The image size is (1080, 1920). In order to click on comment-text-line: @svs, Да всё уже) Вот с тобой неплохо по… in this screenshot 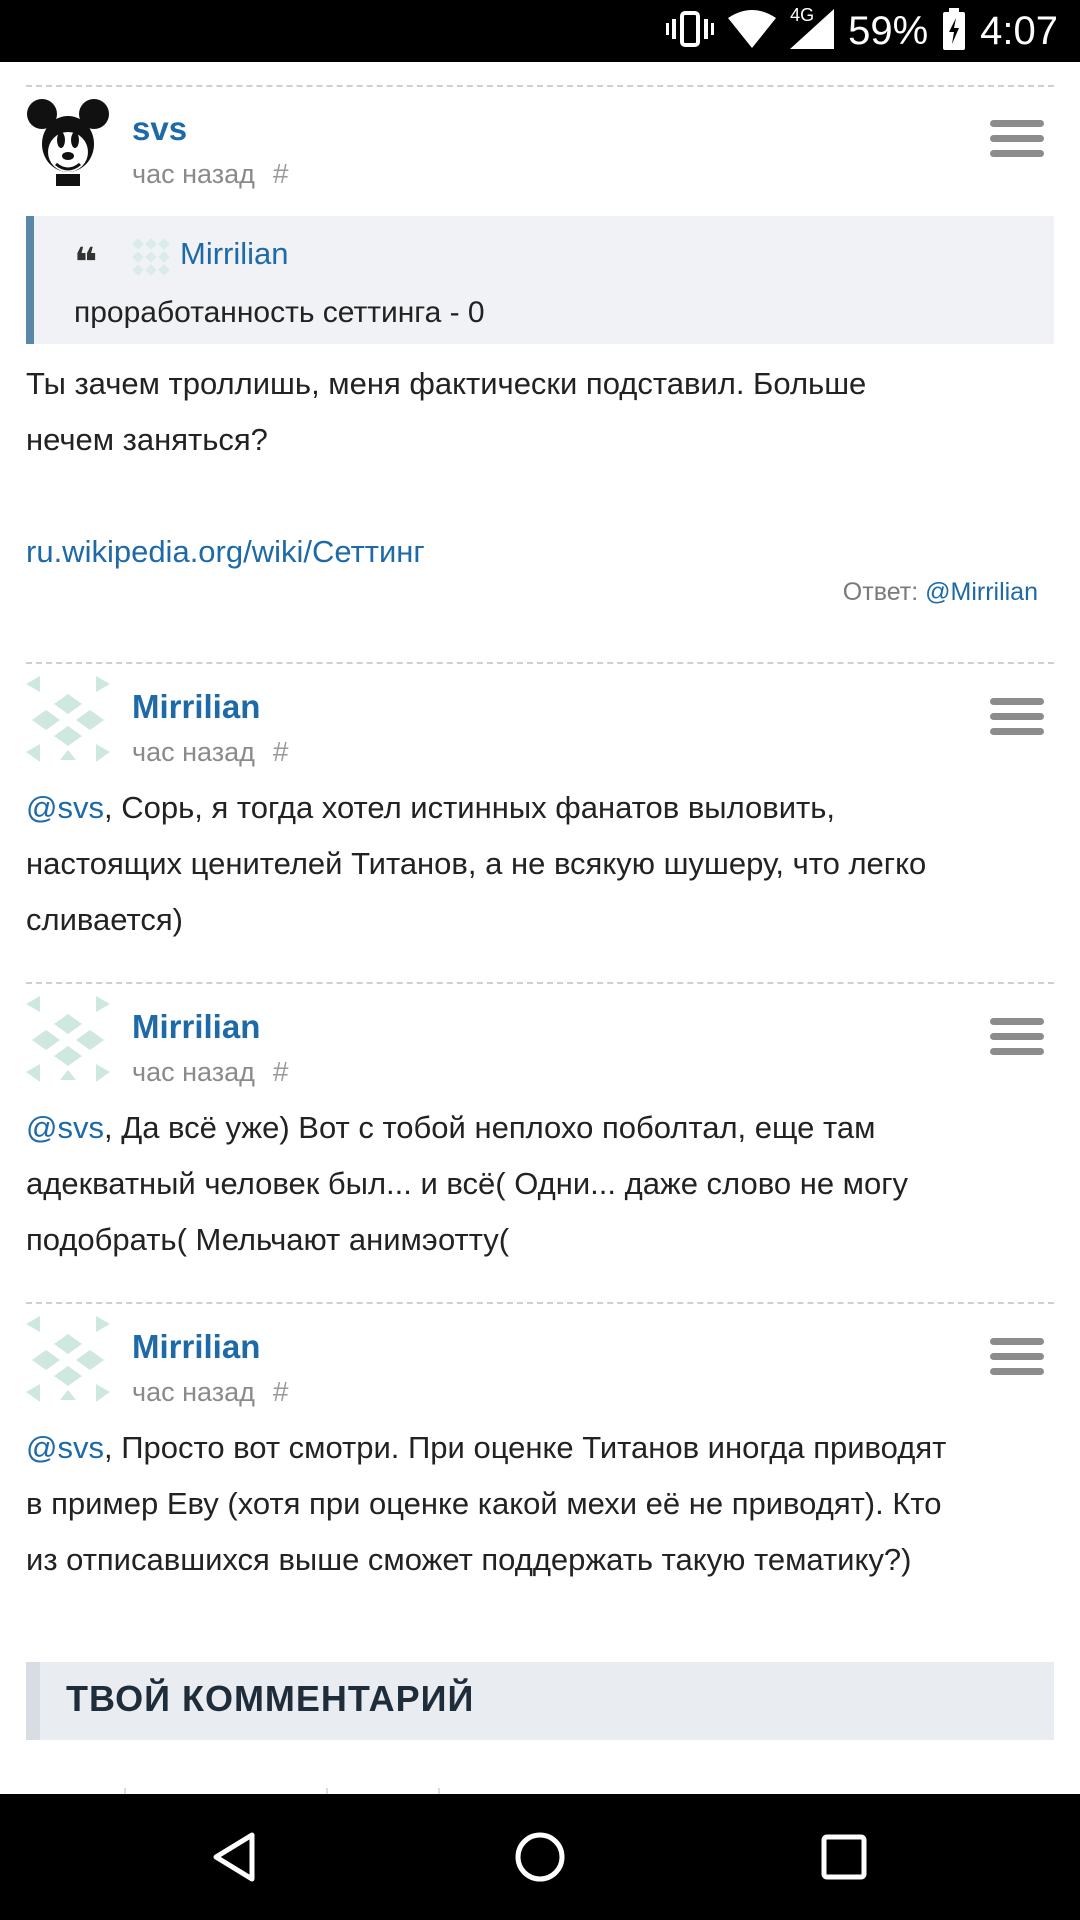, I will do `click(541, 1128)`.